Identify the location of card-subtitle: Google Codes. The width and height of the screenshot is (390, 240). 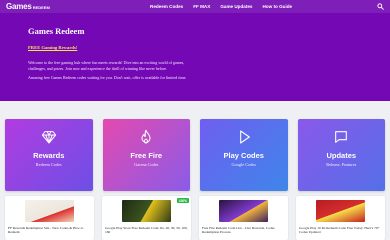
(243, 164).